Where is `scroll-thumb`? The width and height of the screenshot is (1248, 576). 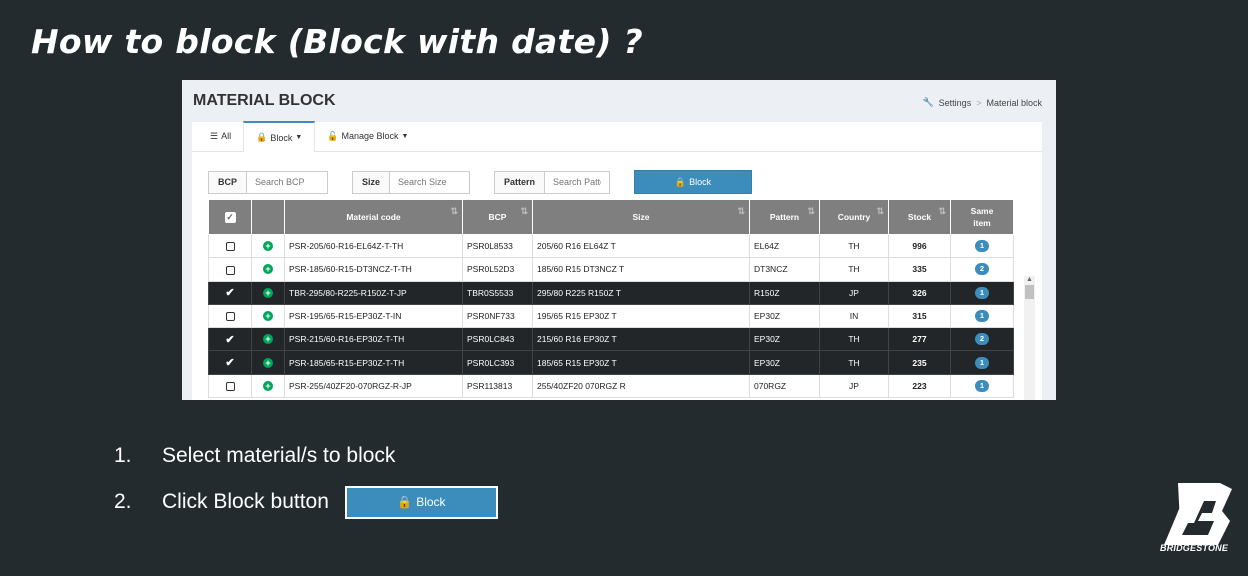
scroll-thumb is located at coordinates (1029, 292).